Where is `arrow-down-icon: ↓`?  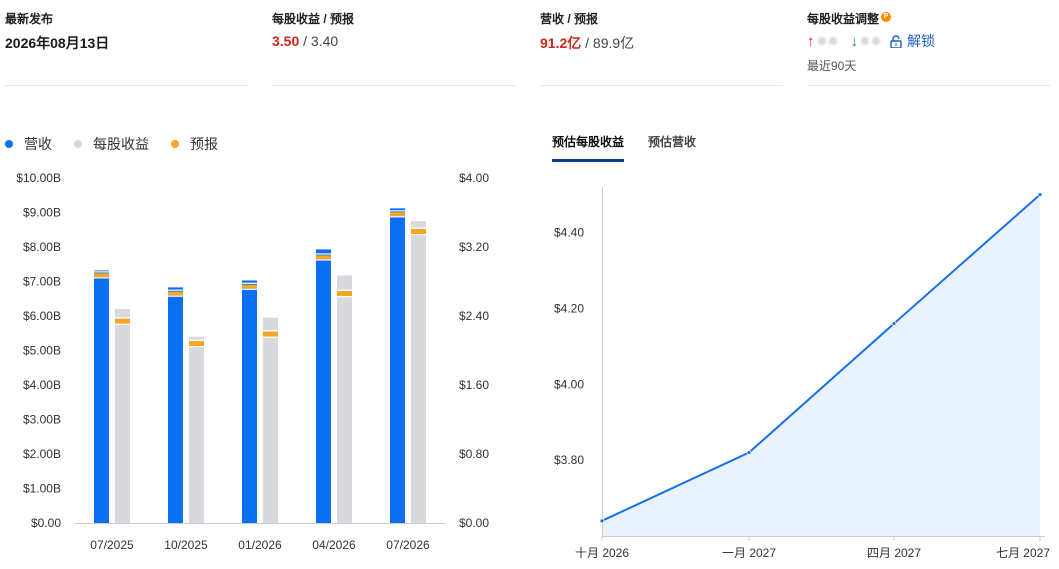 arrow-down-icon: ↓ is located at coordinates (854, 41).